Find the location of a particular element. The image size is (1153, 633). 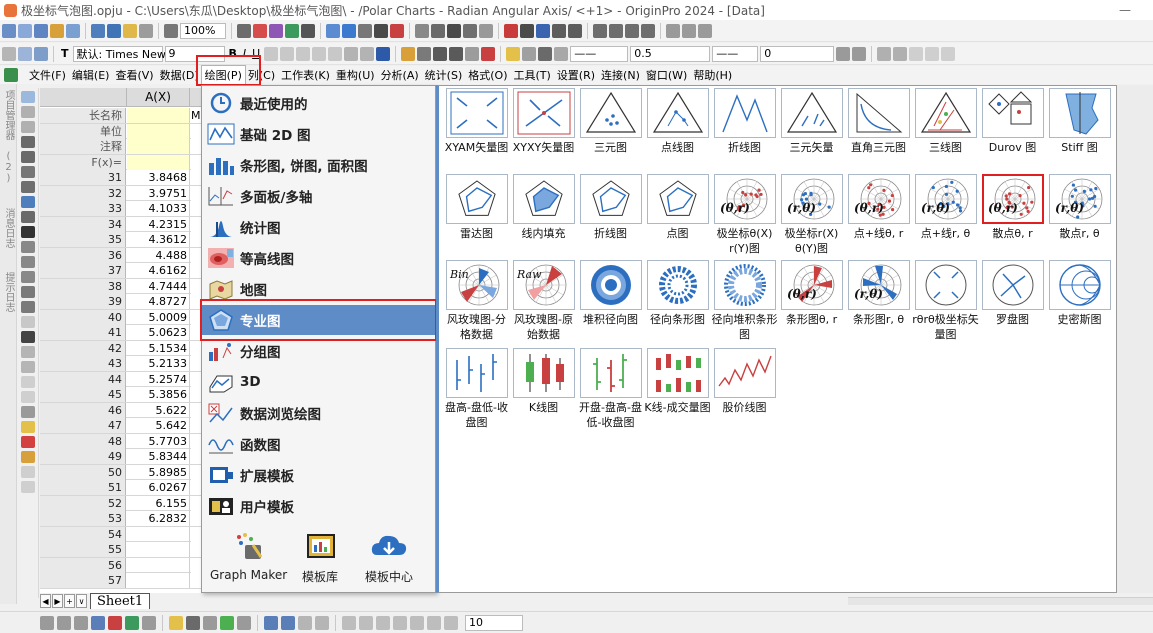

plot-scatter-icon is located at coordinates (64, 622).